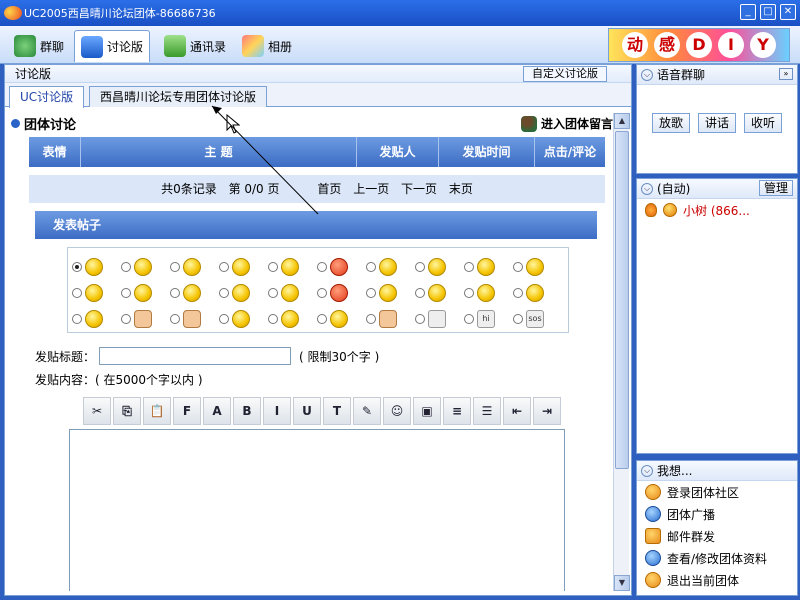 The width and height of the screenshot is (800, 600). Describe the element at coordinates (55, 152) in the screenshot. I see `col-emoticon: 表情` at that location.